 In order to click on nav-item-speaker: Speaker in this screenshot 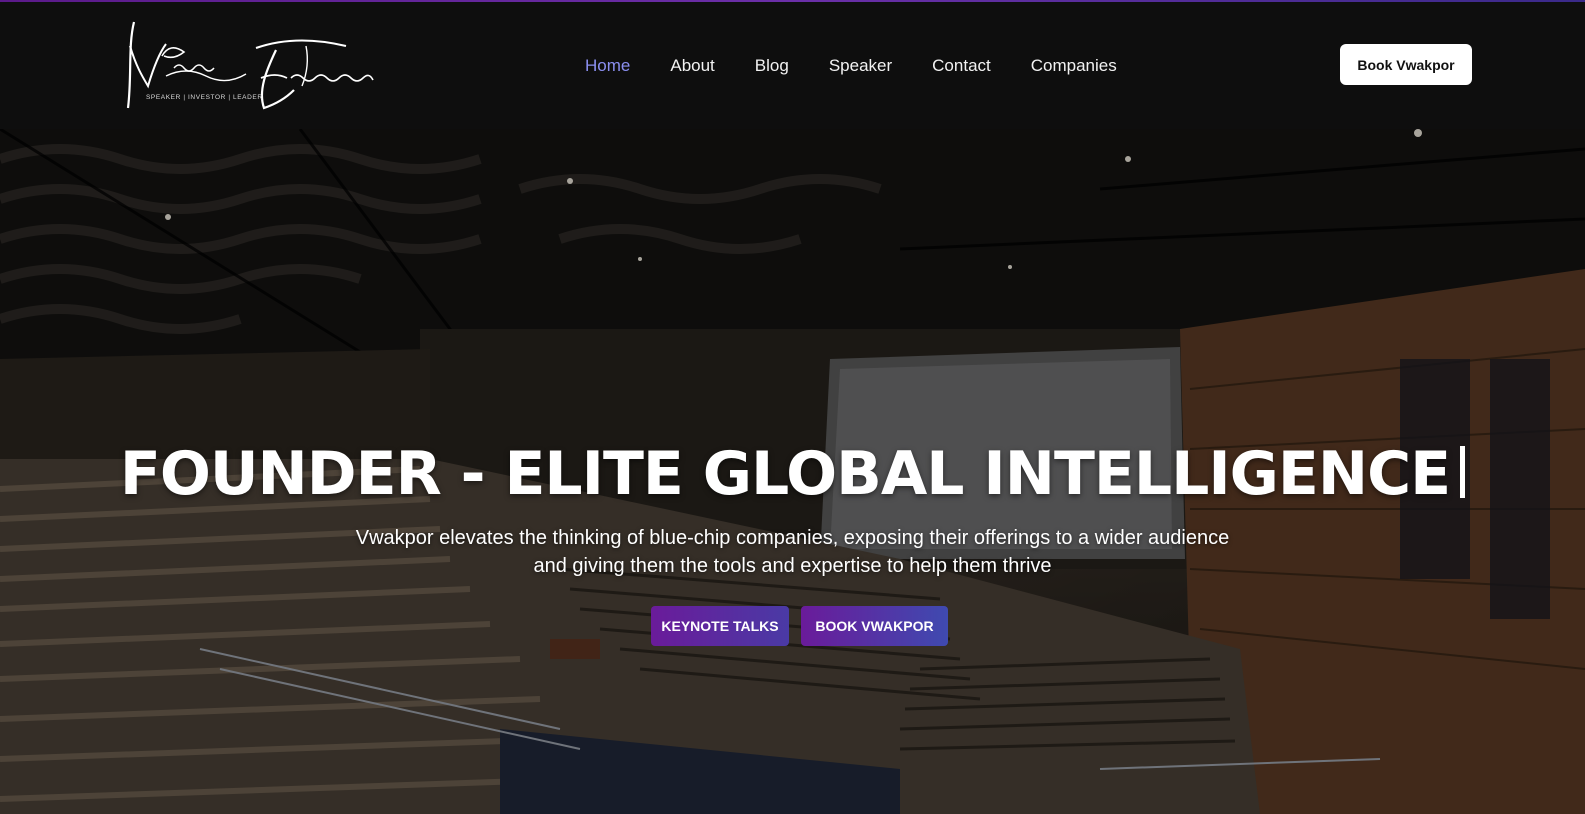, I will do `click(860, 66)`.